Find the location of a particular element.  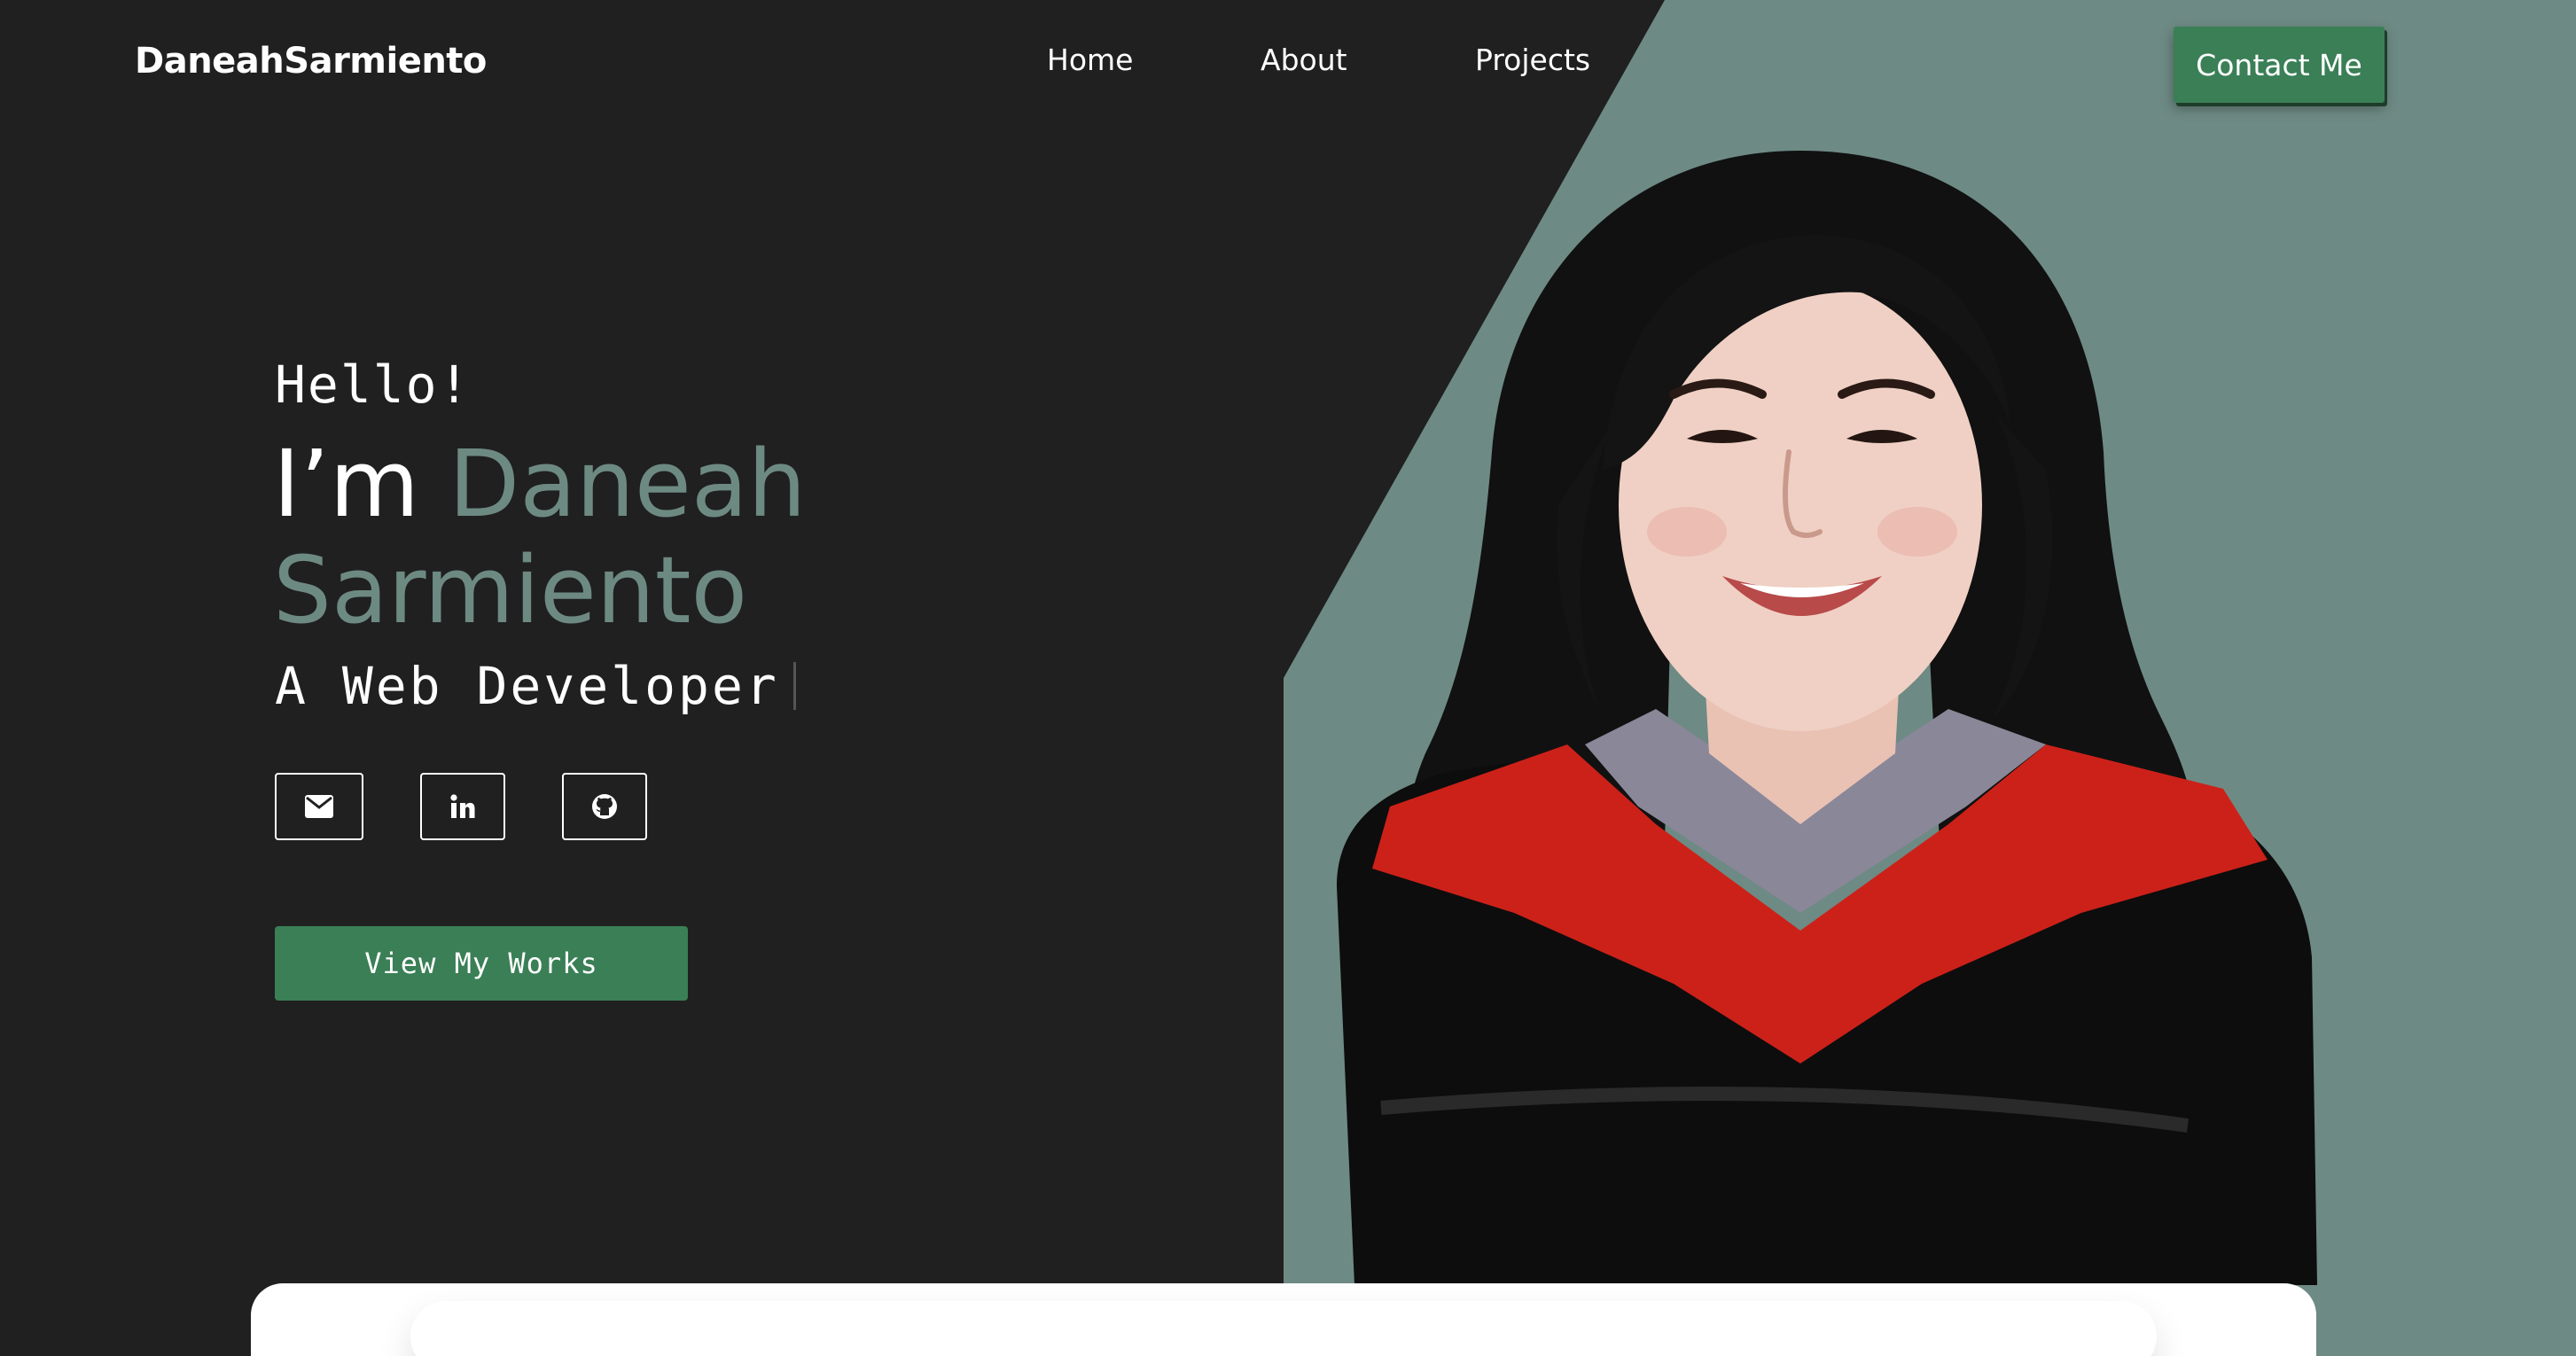

hero-greeting: Hello! is located at coordinates (373, 385).